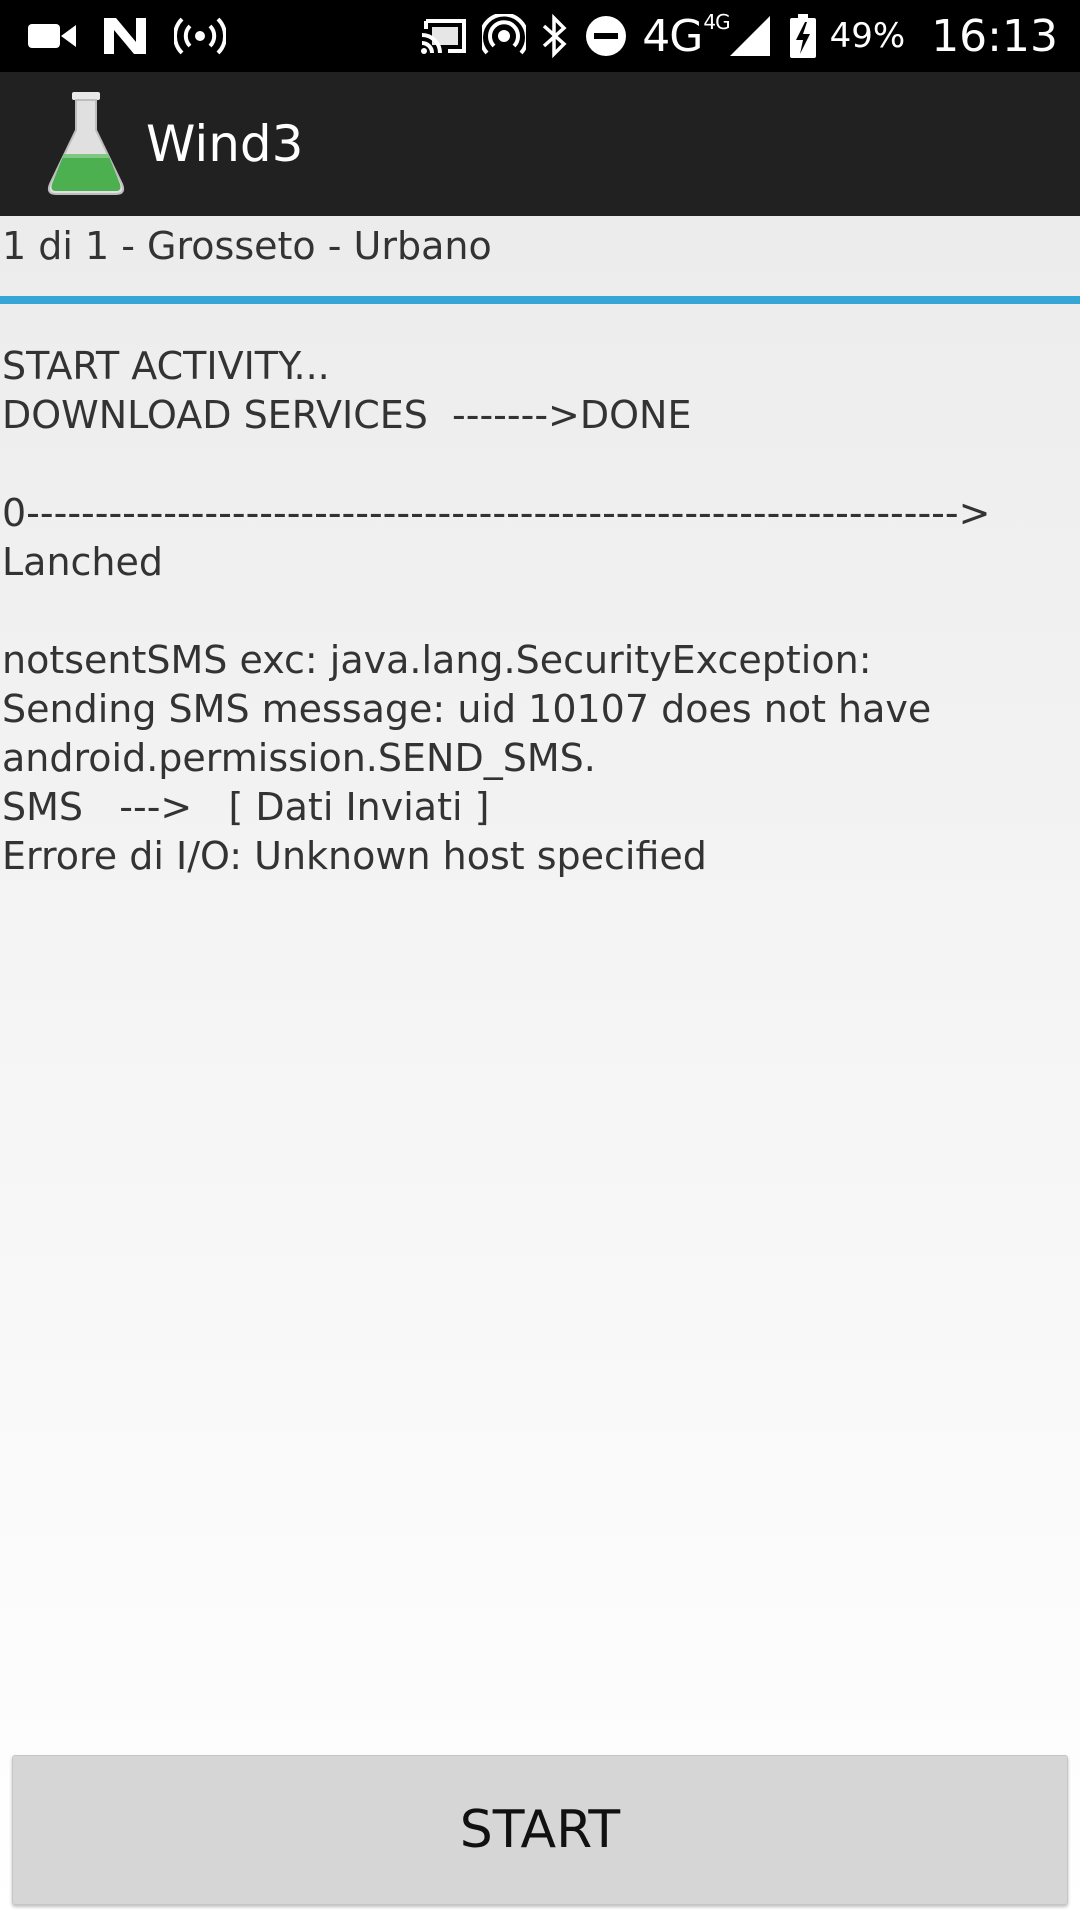 The height and width of the screenshot is (1920, 1080). I want to click on network-type-text: 4G 4G, so click(686, 36).